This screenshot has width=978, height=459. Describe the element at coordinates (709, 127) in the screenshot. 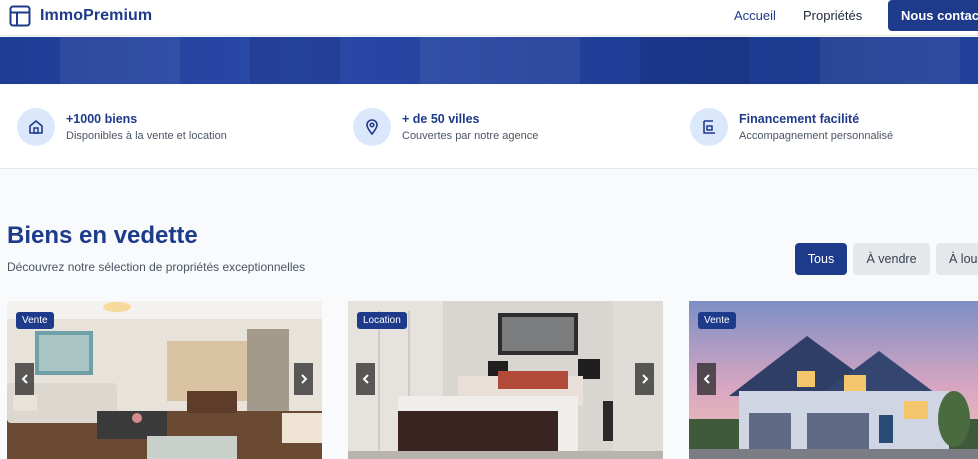

I see `finance-icon` at that location.